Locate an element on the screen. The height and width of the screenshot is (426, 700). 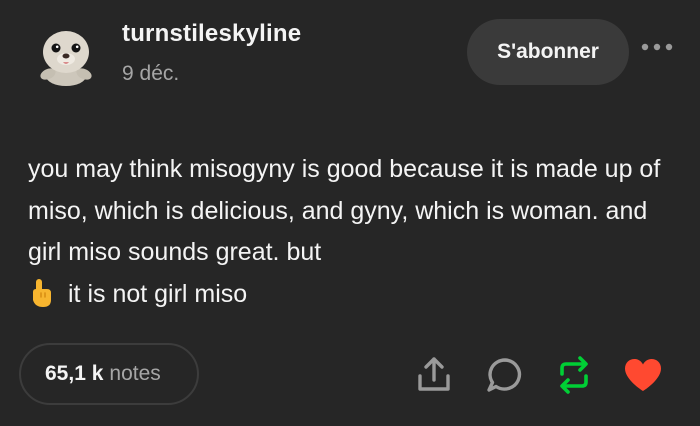
reply-bubble-icon is located at coordinates (505, 375).